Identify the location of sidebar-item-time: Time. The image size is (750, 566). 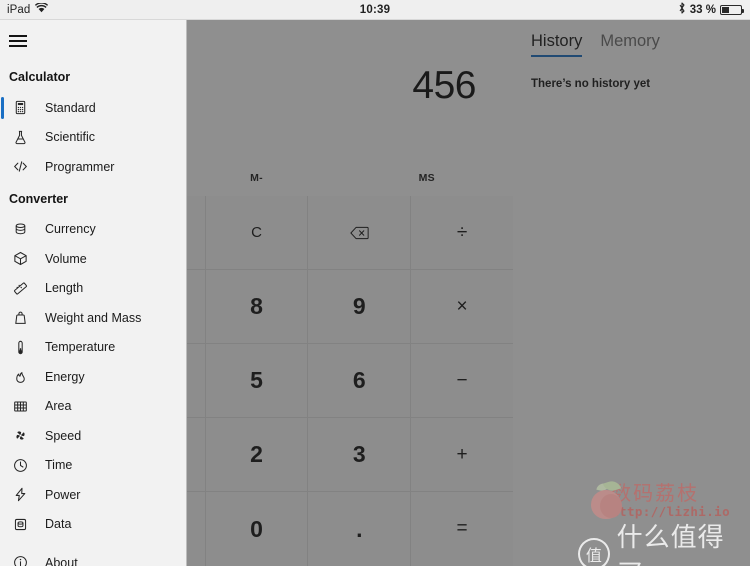
(93, 466).